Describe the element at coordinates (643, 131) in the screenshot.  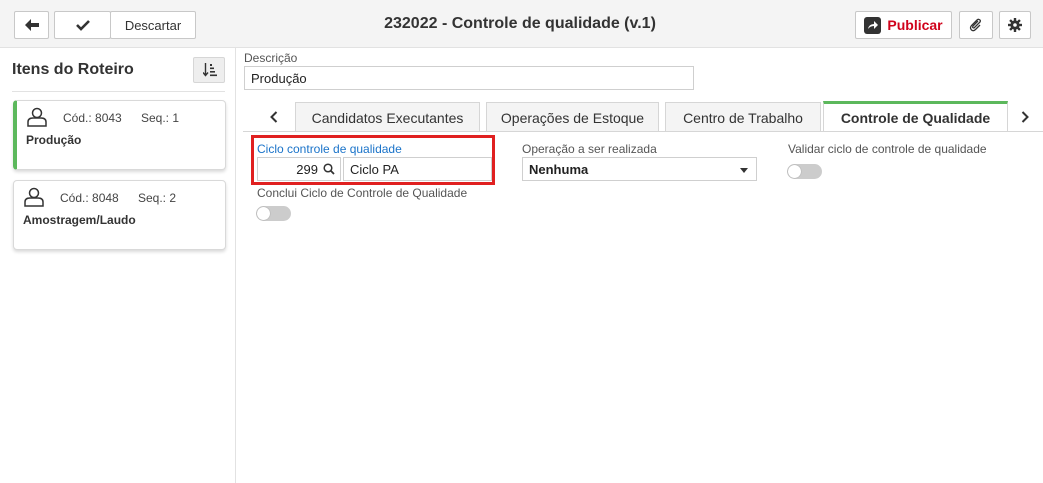
I see `tab-divider` at that location.